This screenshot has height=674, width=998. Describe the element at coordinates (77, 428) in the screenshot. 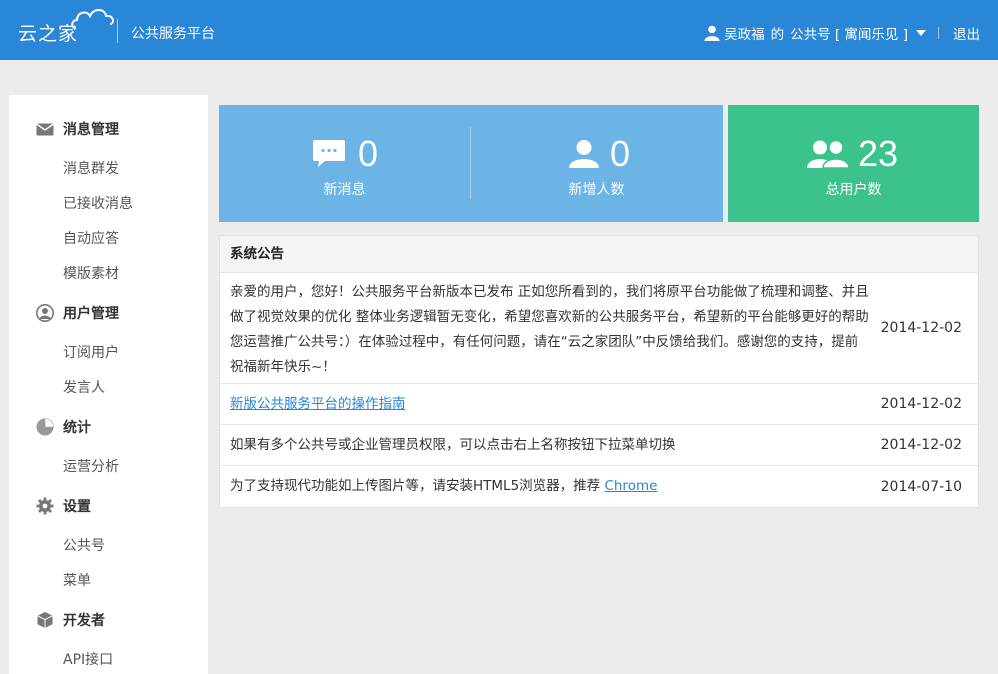

I see `nav-heading-label: 统计` at that location.